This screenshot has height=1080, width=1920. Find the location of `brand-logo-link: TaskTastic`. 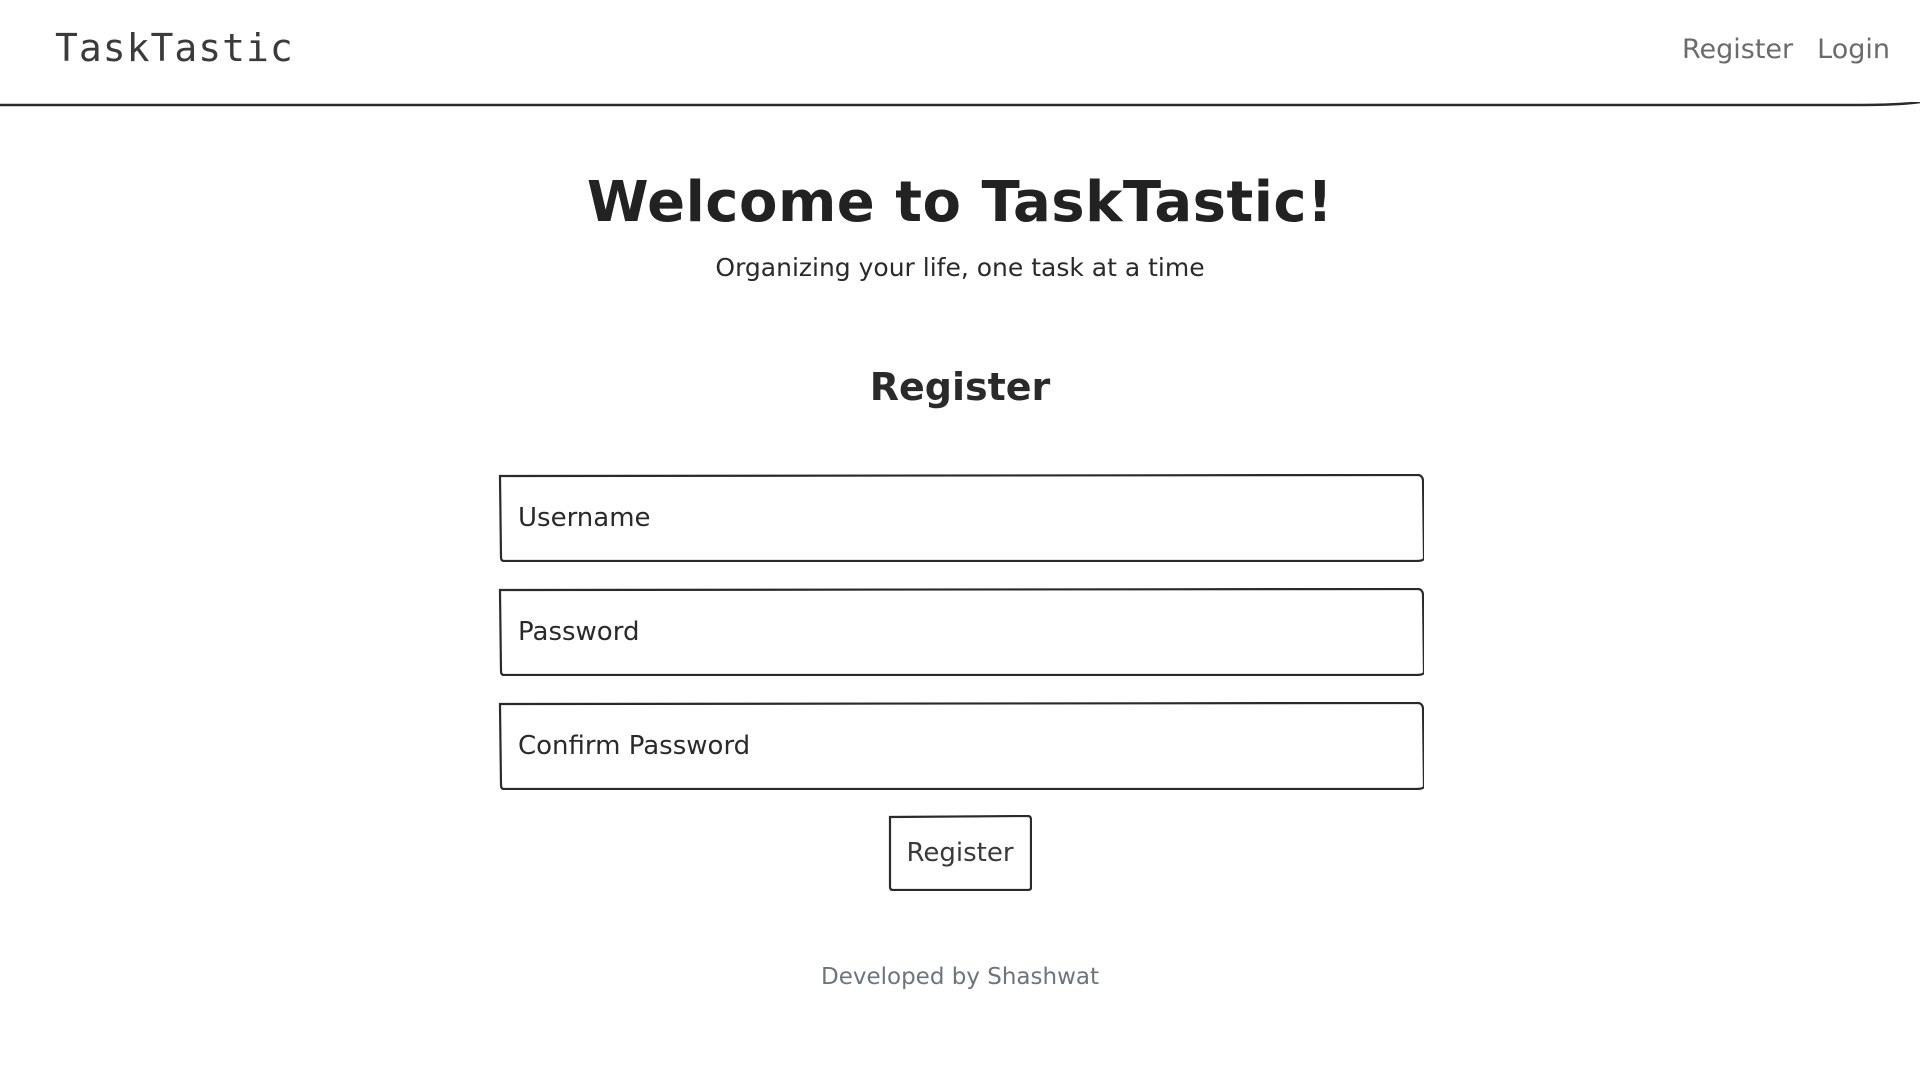

brand-logo-link: TaskTastic is located at coordinates (174, 48).